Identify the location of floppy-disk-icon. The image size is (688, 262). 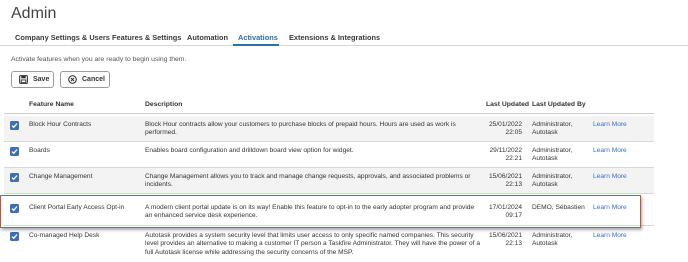
(23, 79).